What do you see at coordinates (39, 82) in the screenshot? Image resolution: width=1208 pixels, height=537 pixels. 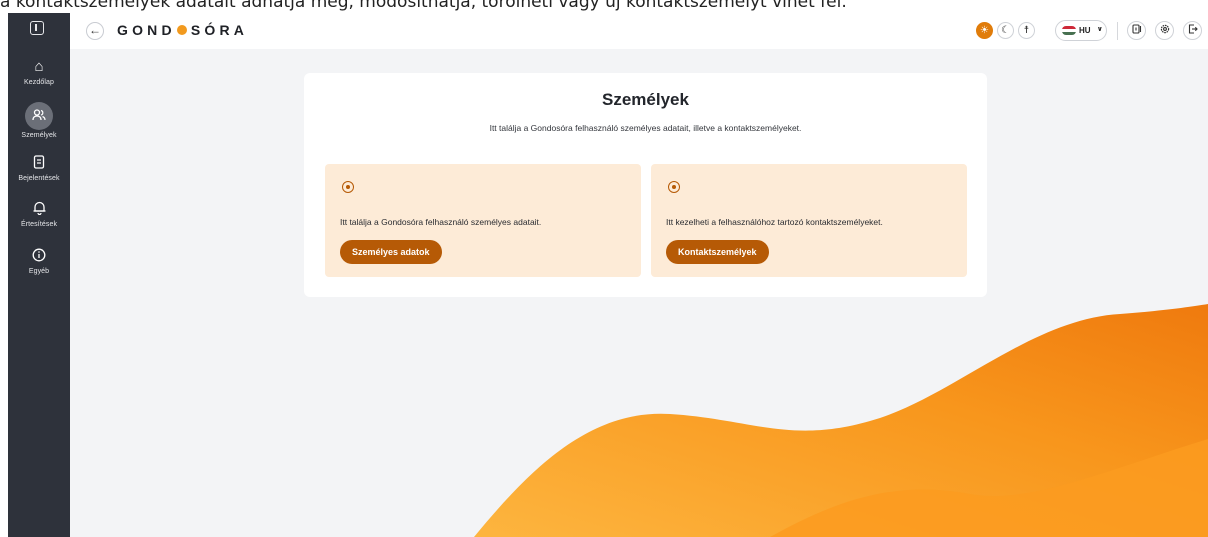 I see `sidebar-item-label: Kezdőlap` at bounding box center [39, 82].